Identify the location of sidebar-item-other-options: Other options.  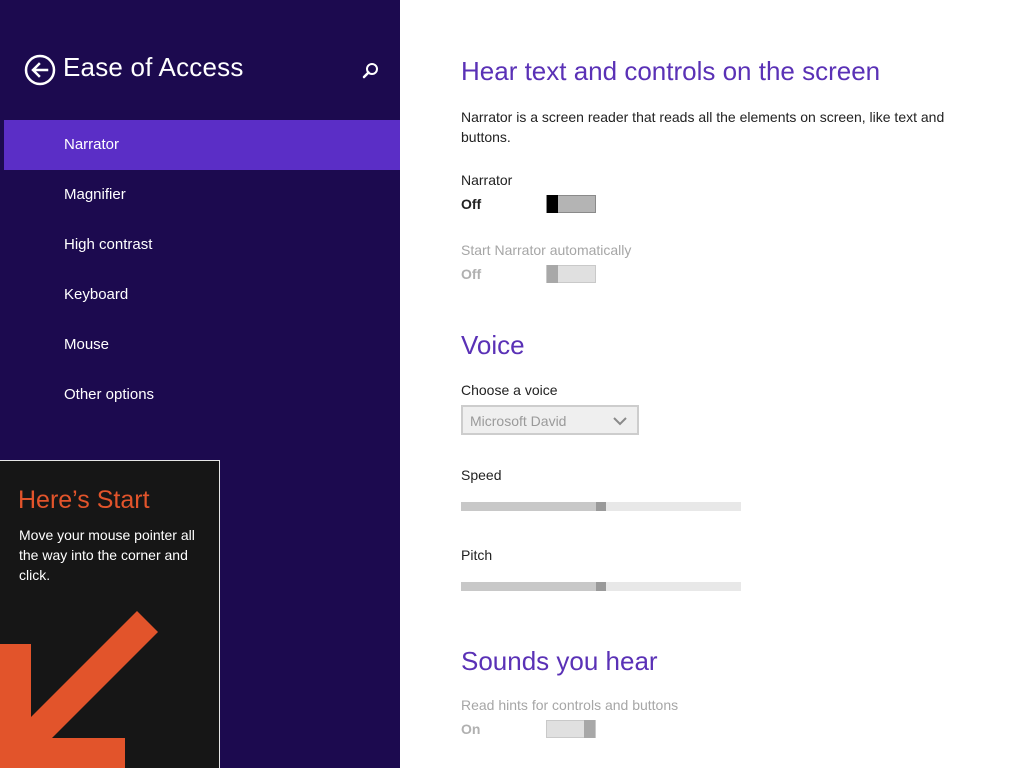
(202, 395).